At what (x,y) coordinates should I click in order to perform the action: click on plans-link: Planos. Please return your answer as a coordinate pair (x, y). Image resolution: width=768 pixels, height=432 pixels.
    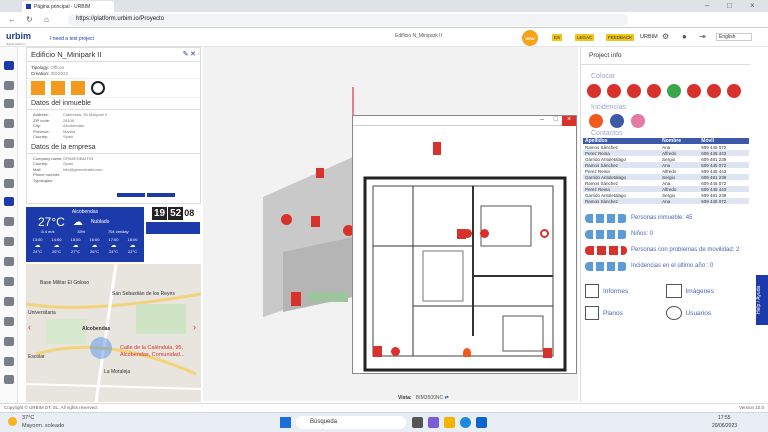
    Looking at the image, I should click on (625, 313).